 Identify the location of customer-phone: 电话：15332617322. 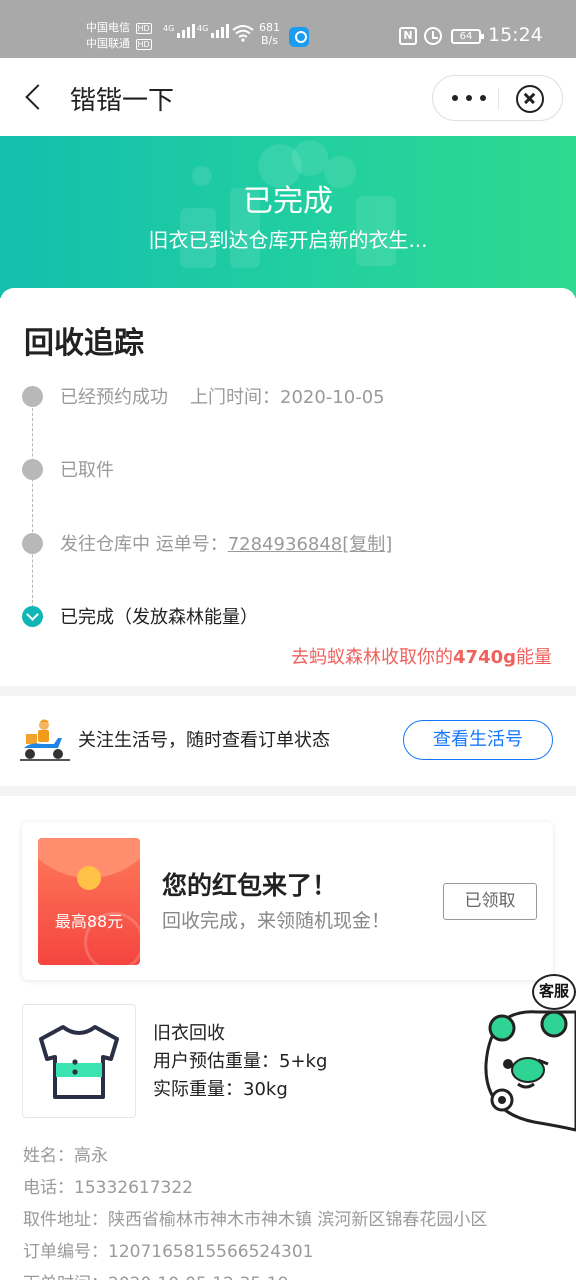
(108, 1188).